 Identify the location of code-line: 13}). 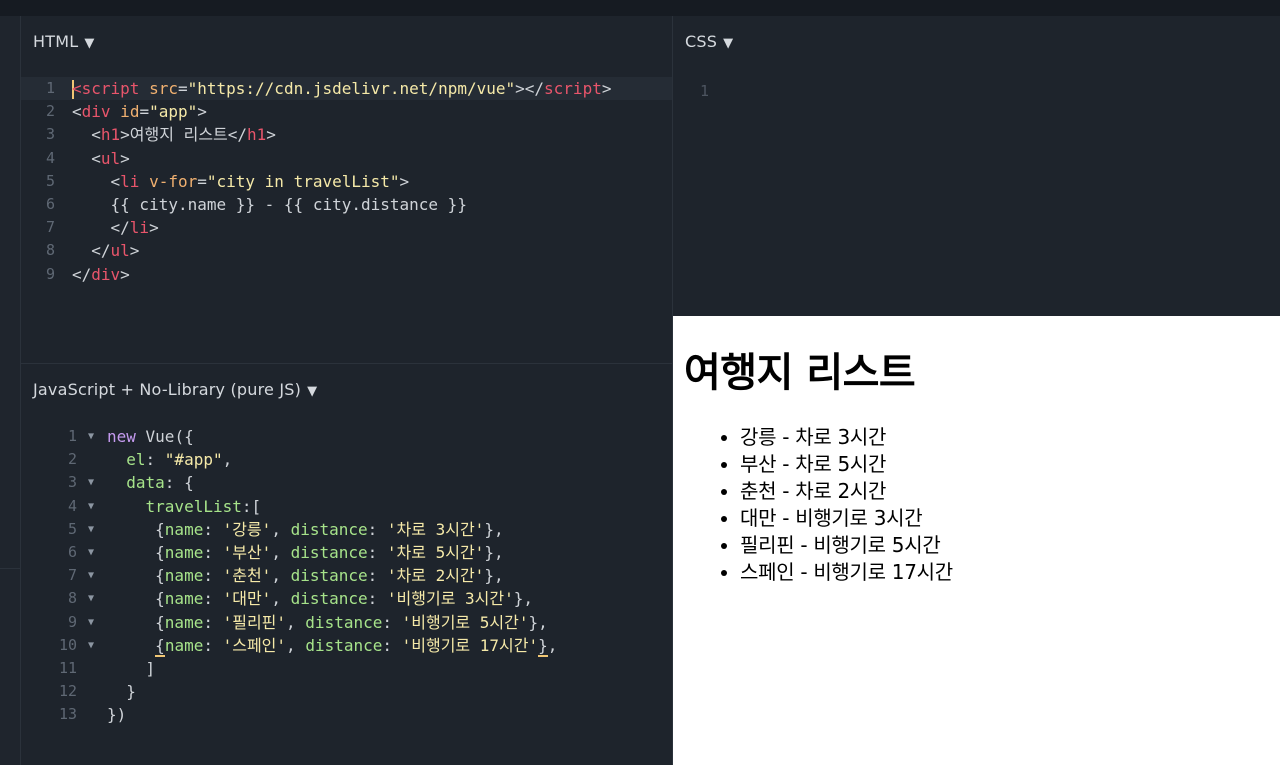
(346, 714).